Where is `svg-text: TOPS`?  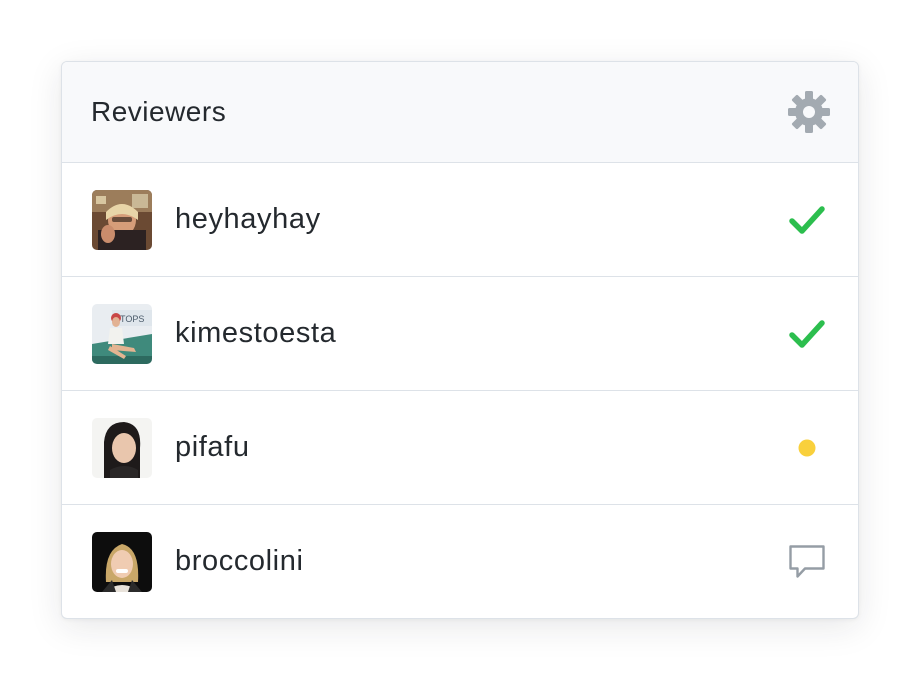 svg-text: TOPS is located at coordinates (132, 319).